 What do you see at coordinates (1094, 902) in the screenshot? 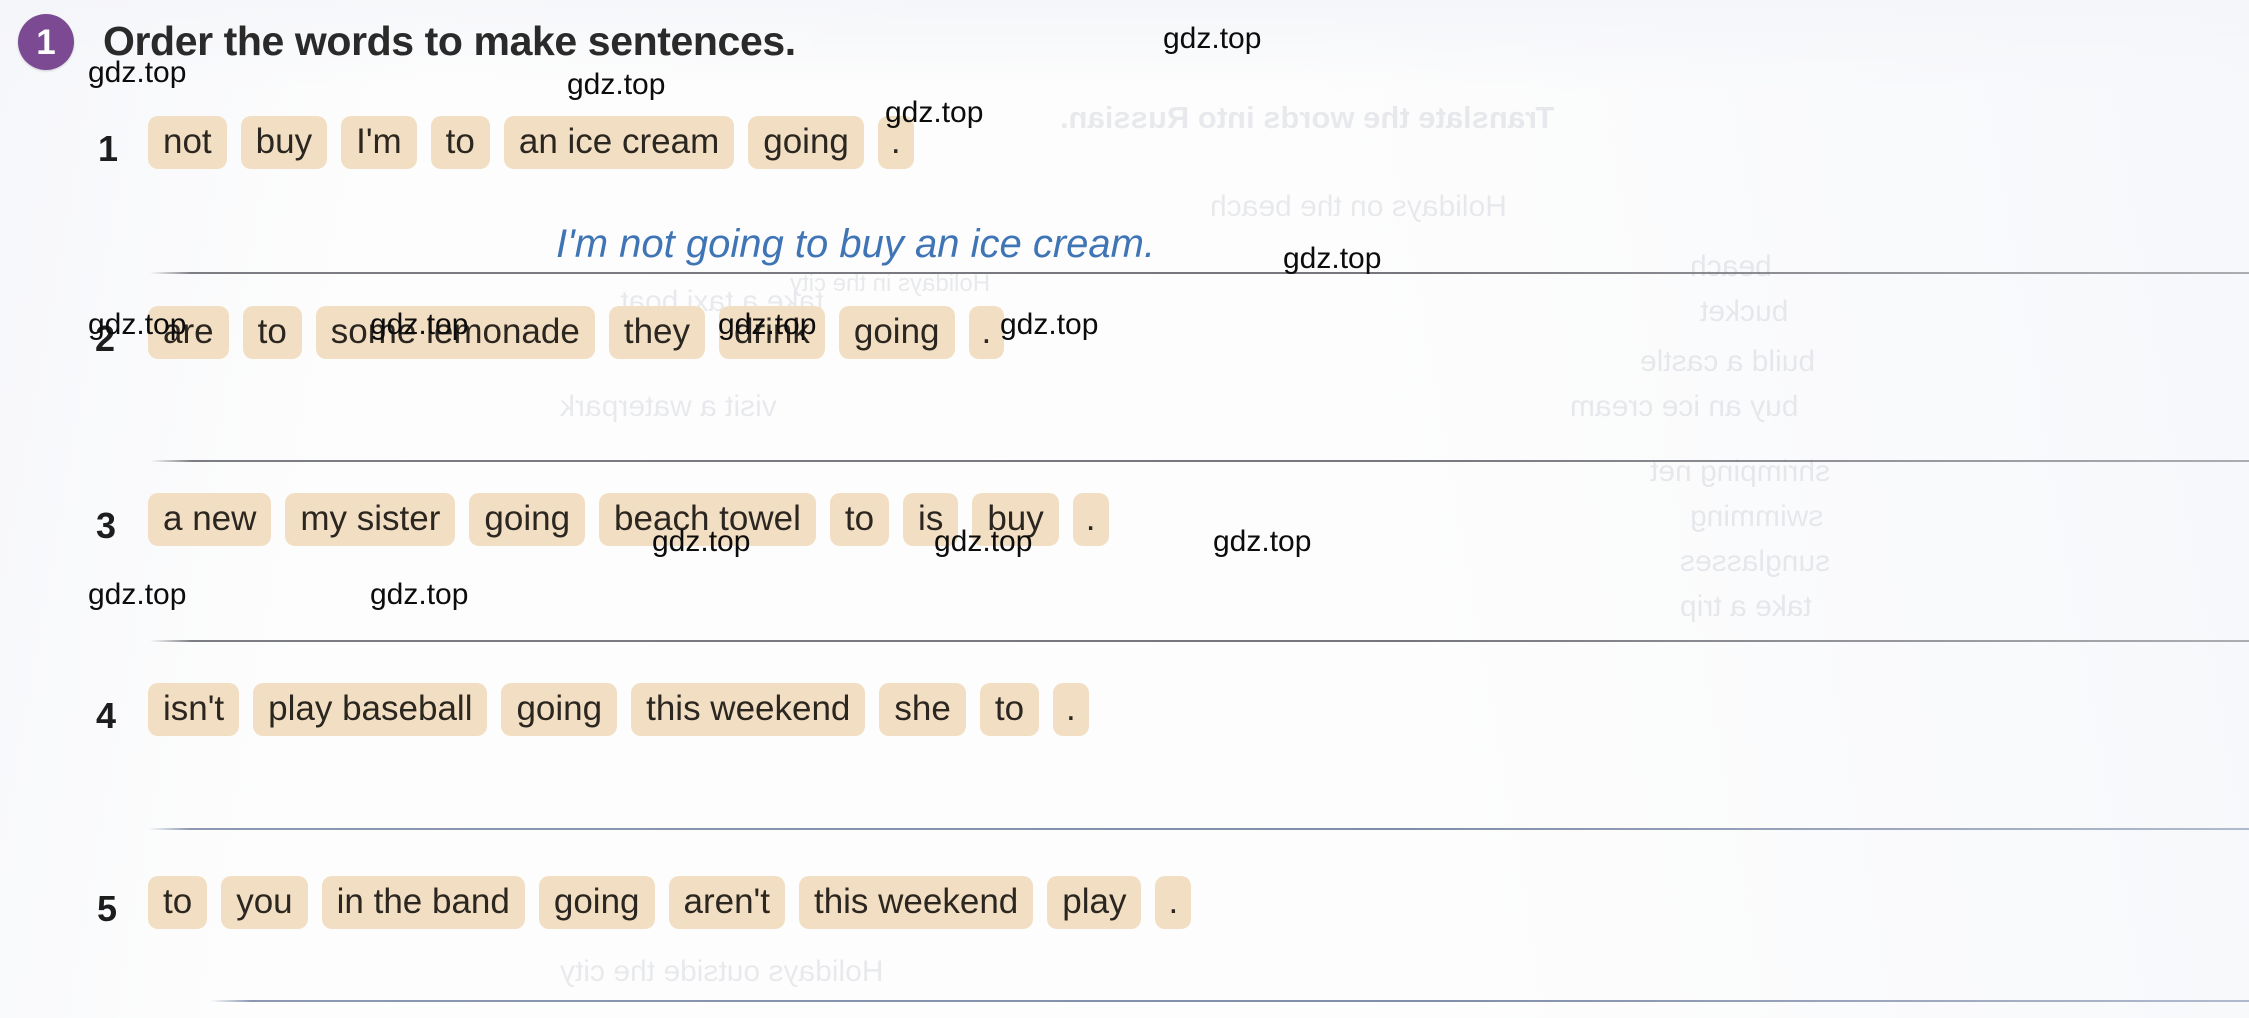
I see `word-tile: play` at bounding box center [1094, 902].